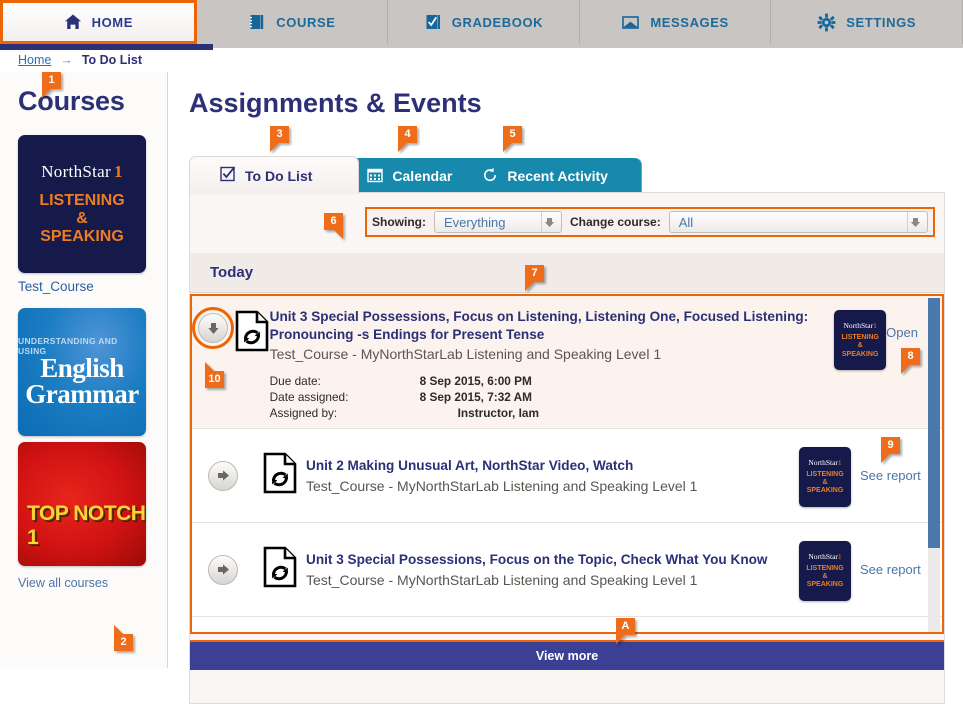 Image resolution: width=963 pixels, height=704 pixels. Describe the element at coordinates (476, 397) in the screenshot. I see `date-assigned-value: 8 Sep 2015, 7:32 AM` at that location.